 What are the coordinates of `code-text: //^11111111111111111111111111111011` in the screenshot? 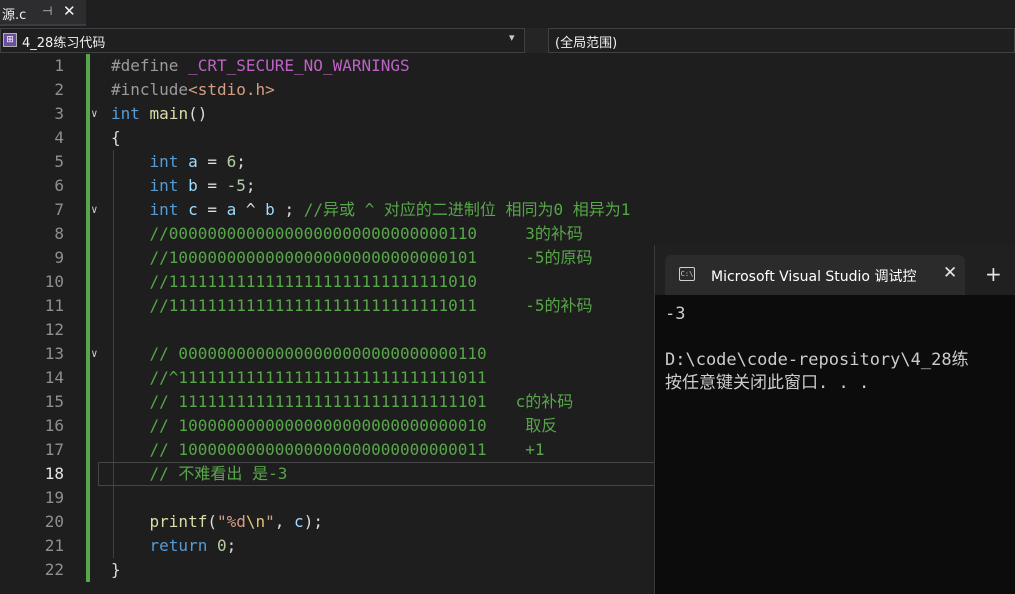 It's located at (318, 377).